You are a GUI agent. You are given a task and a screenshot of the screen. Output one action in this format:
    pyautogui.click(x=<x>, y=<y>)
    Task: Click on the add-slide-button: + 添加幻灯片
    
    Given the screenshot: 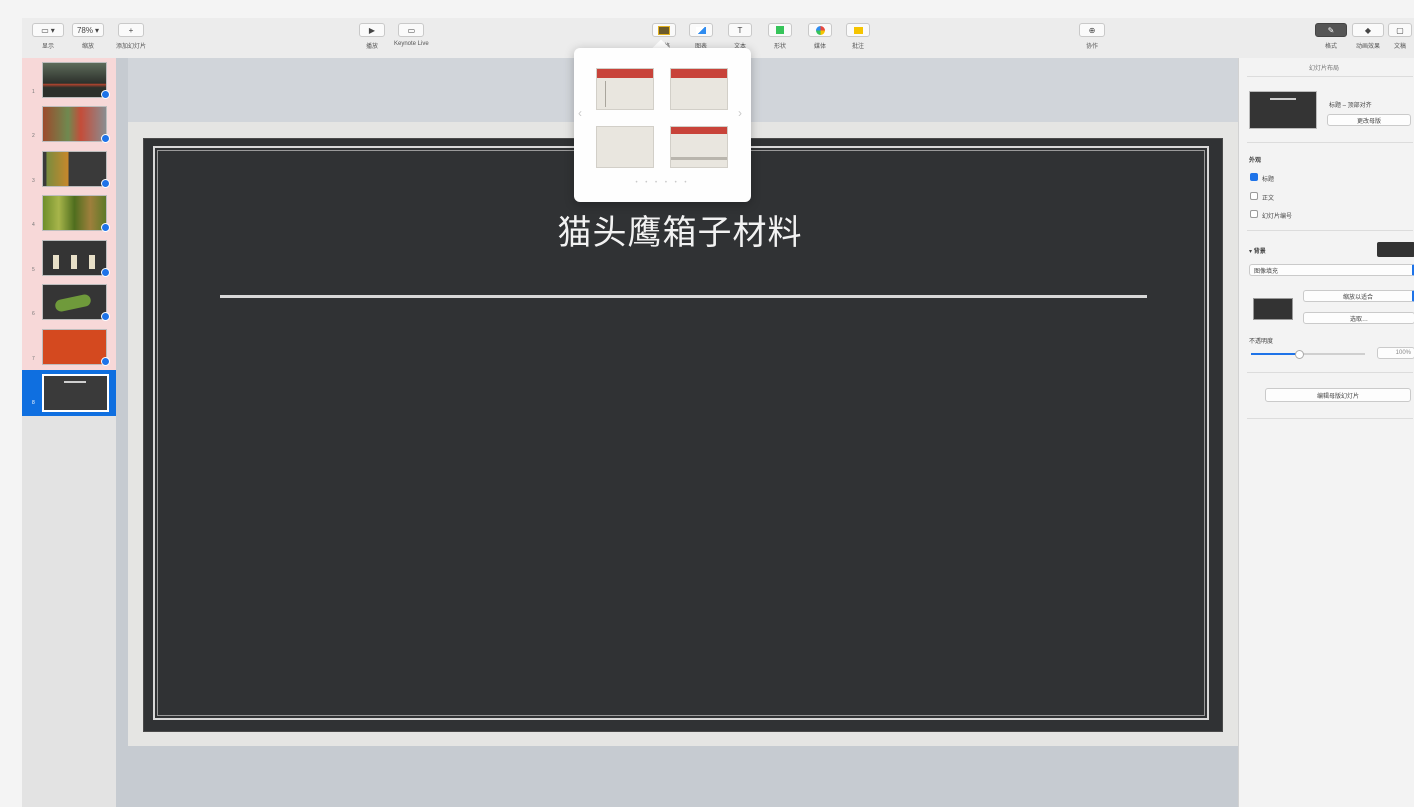 What is the action you would take?
    pyautogui.click(x=131, y=36)
    